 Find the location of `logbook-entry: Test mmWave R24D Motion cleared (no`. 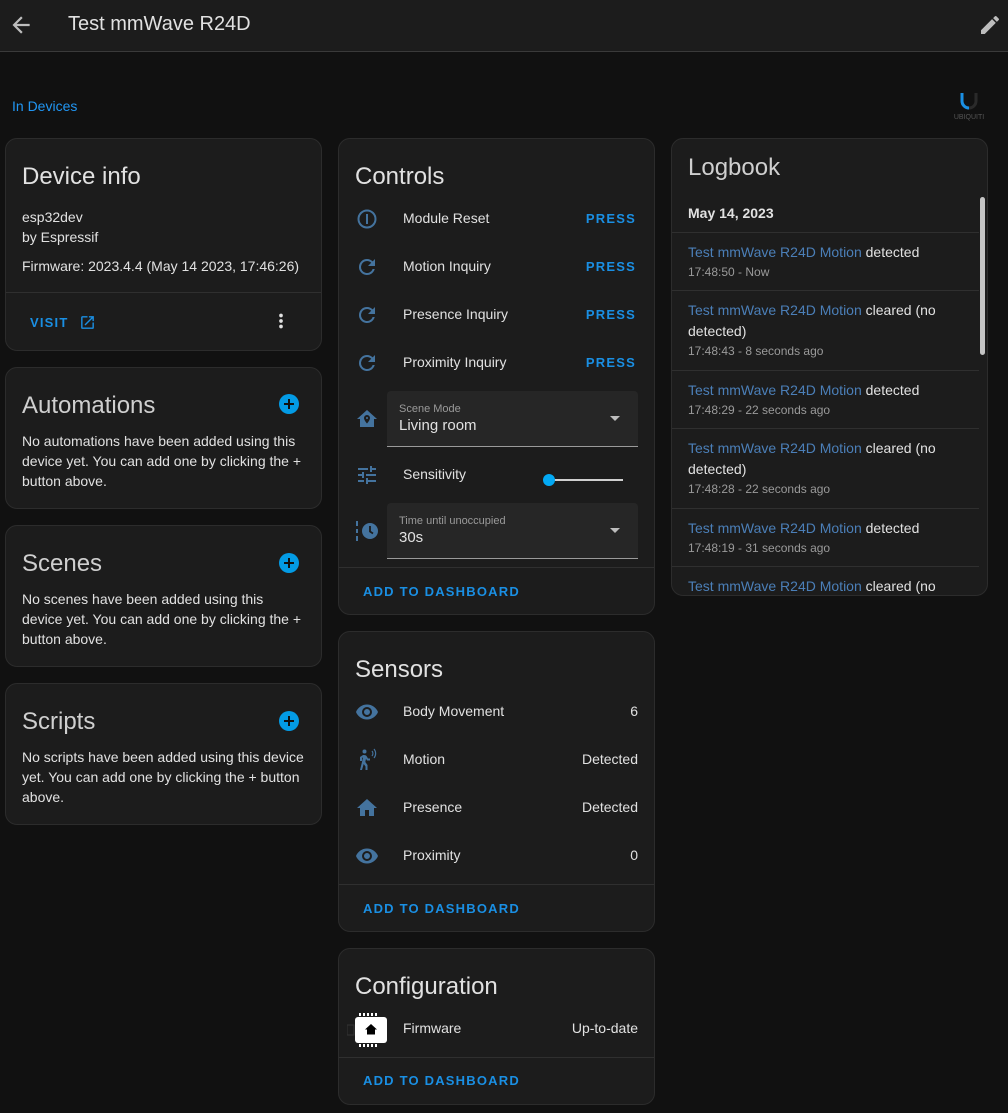

logbook-entry: Test mmWave R24D Motion cleared (no is located at coordinates (825, 580).